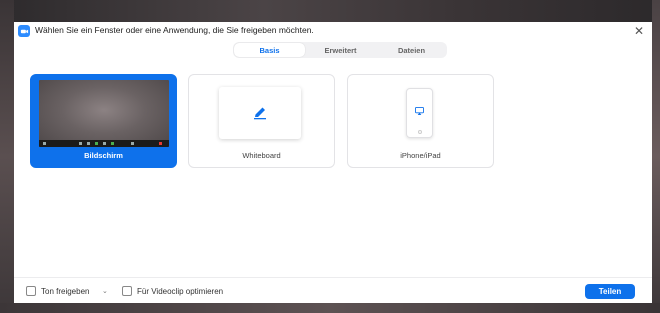 The image size is (660, 313). I want to click on close-button: ✕, so click(639, 31).